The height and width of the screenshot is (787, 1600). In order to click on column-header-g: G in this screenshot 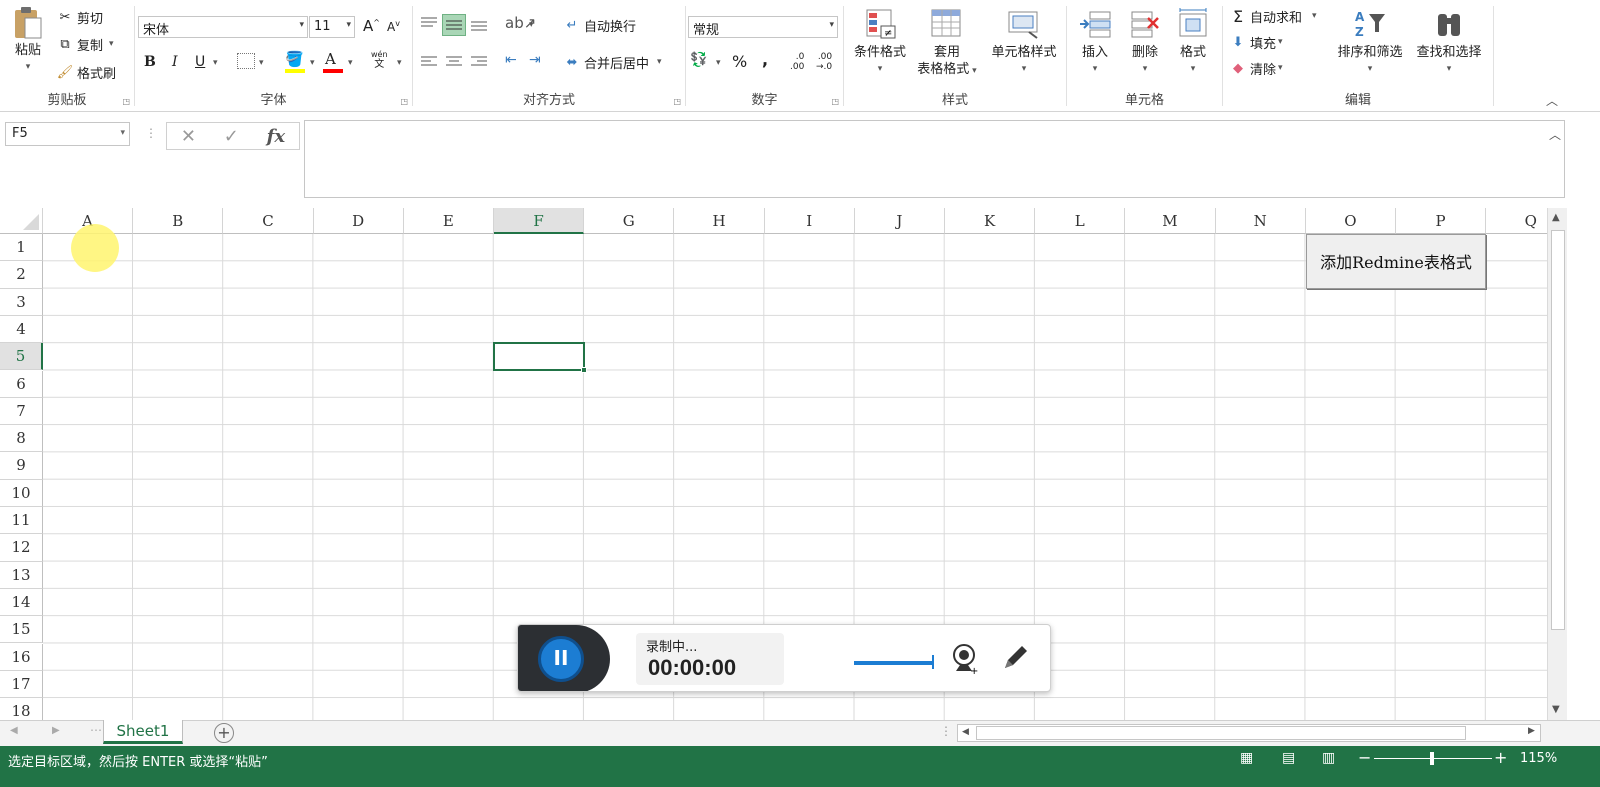, I will do `click(629, 221)`.